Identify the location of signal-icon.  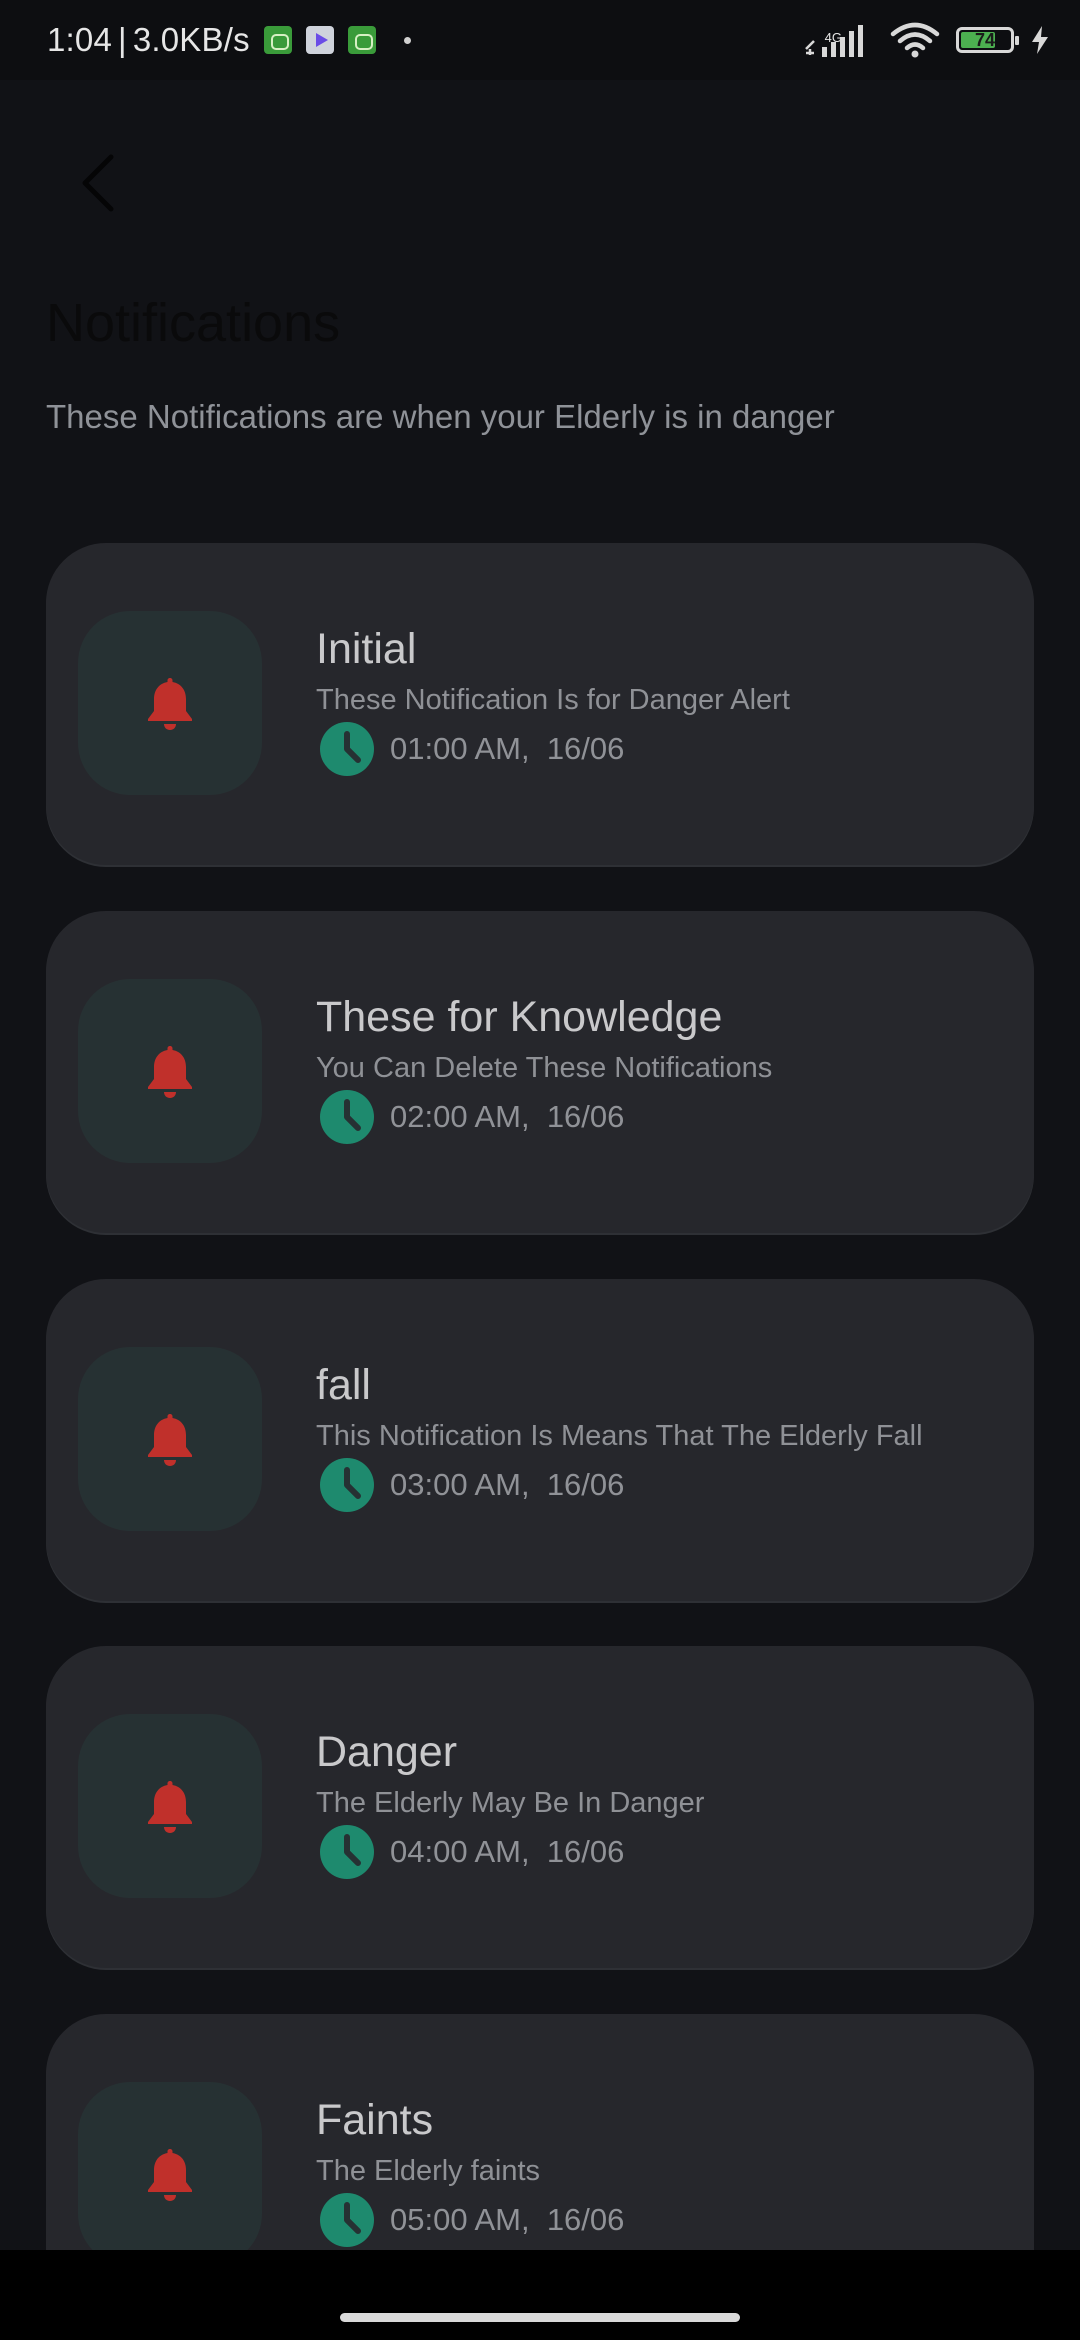
(834, 41).